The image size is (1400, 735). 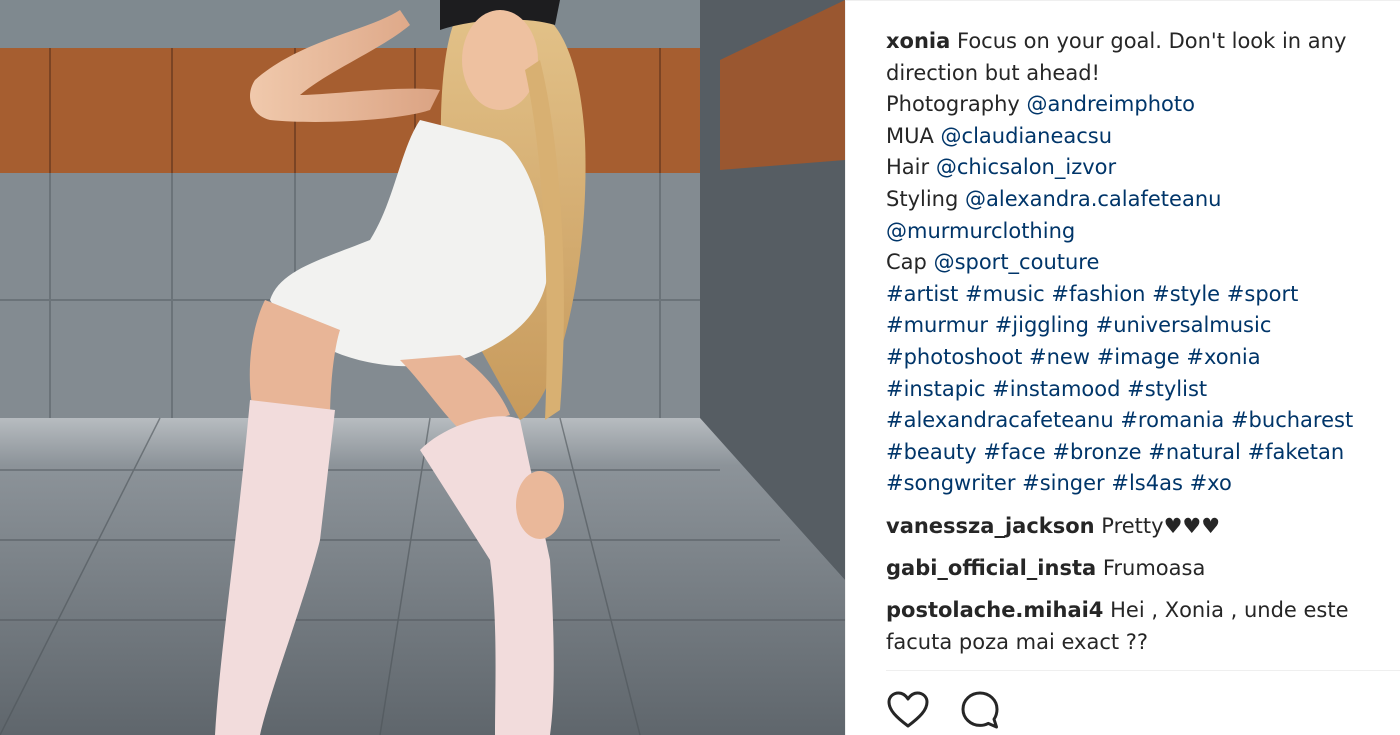 What do you see at coordinates (994, 610) in the screenshot?
I see `comment-username: postolache.mihai4` at bounding box center [994, 610].